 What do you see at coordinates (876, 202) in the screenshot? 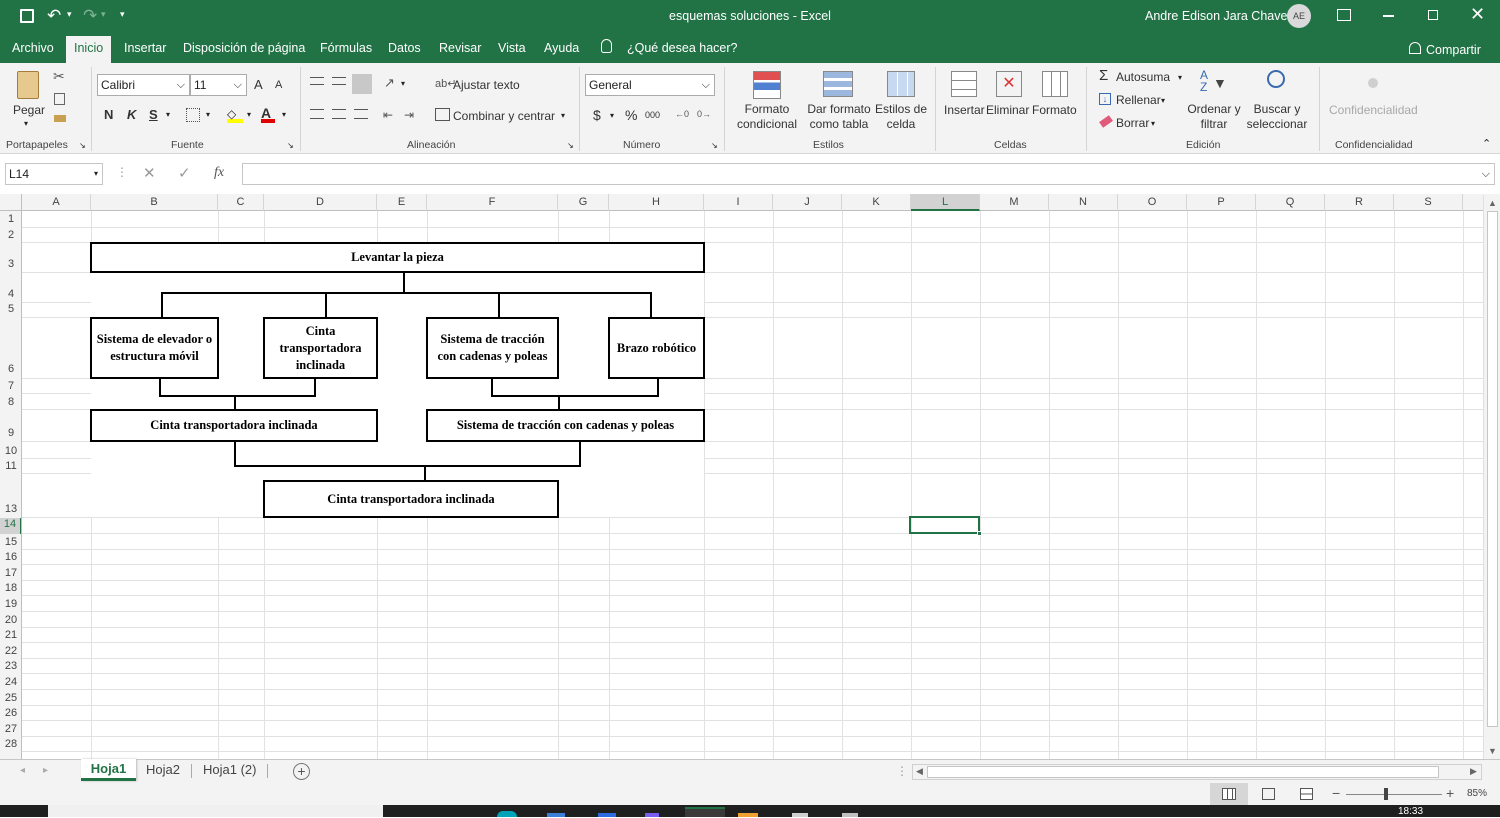
I see `column-header: K` at bounding box center [876, 202].